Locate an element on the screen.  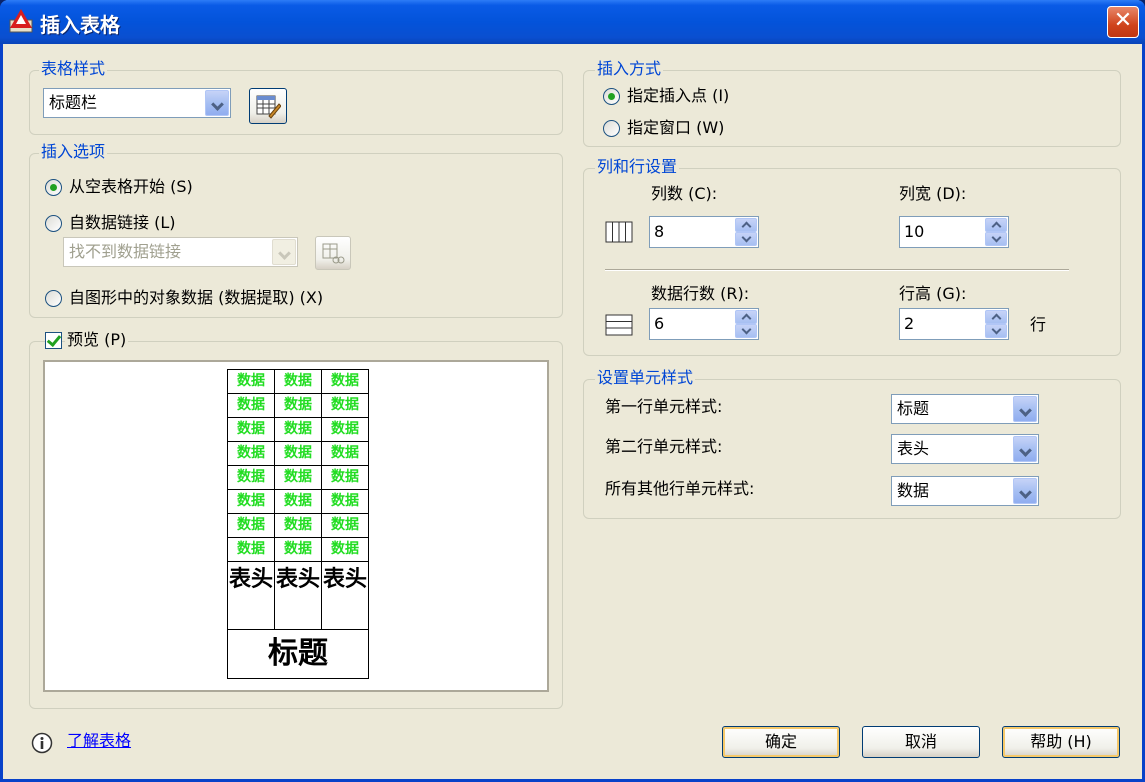
data-link-value: 找不到数据链接 is located at coordinates (125, 251).